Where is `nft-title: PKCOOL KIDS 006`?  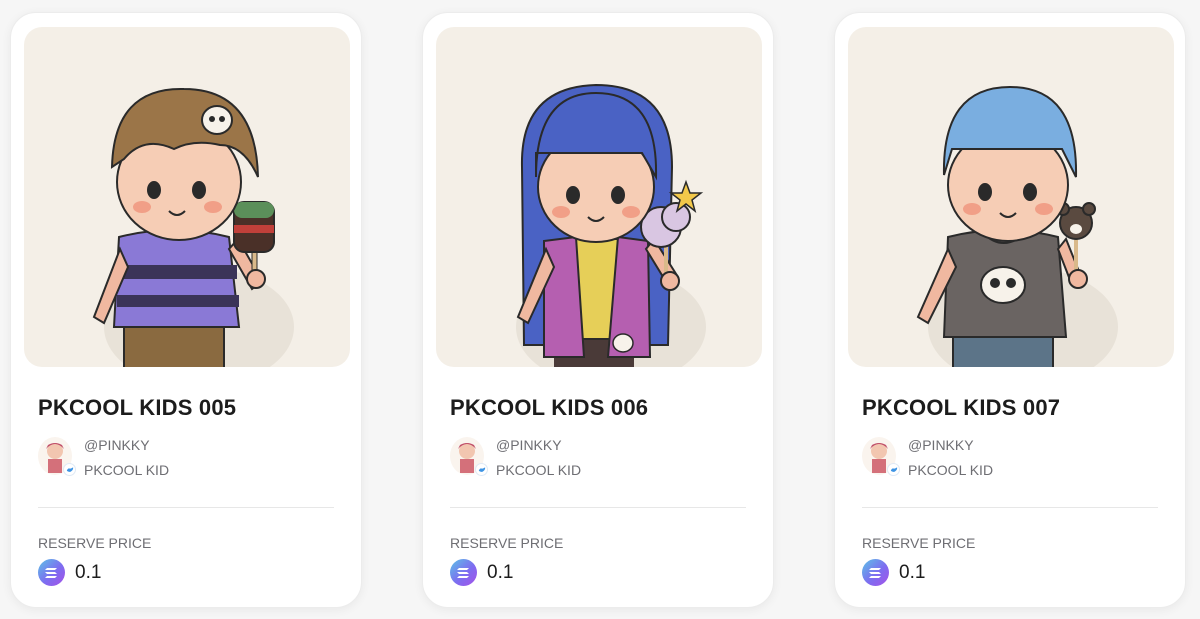
nft-title: PKCOOL KIDS 006 is located at coordinates (549, 408).